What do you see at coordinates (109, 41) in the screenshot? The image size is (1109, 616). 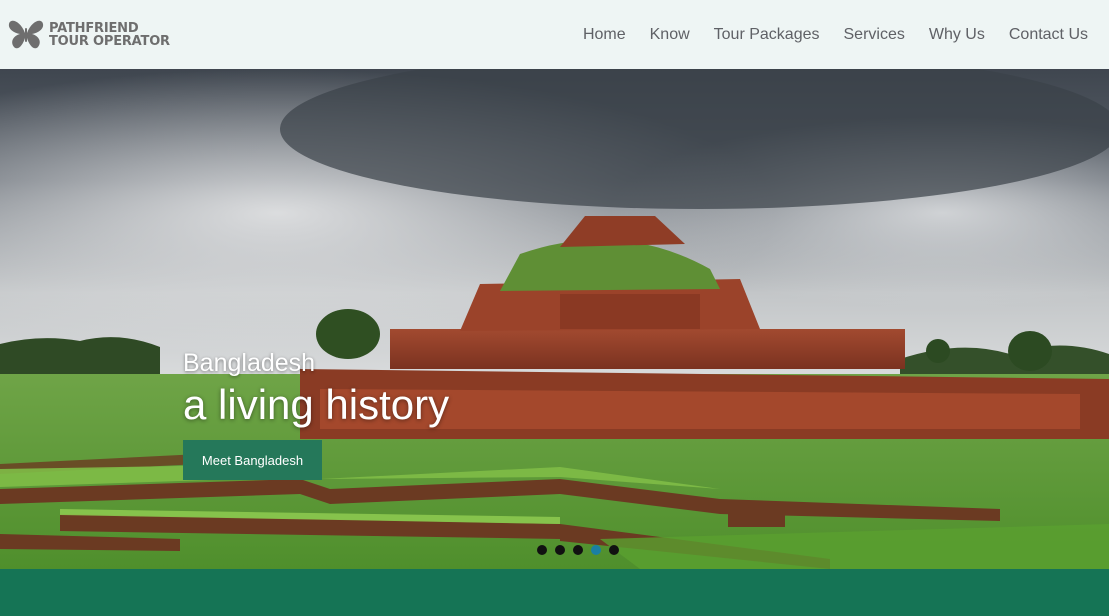 I see `brand-name-line2: TOUR OPERATOR` at bounding box center [109, 41].